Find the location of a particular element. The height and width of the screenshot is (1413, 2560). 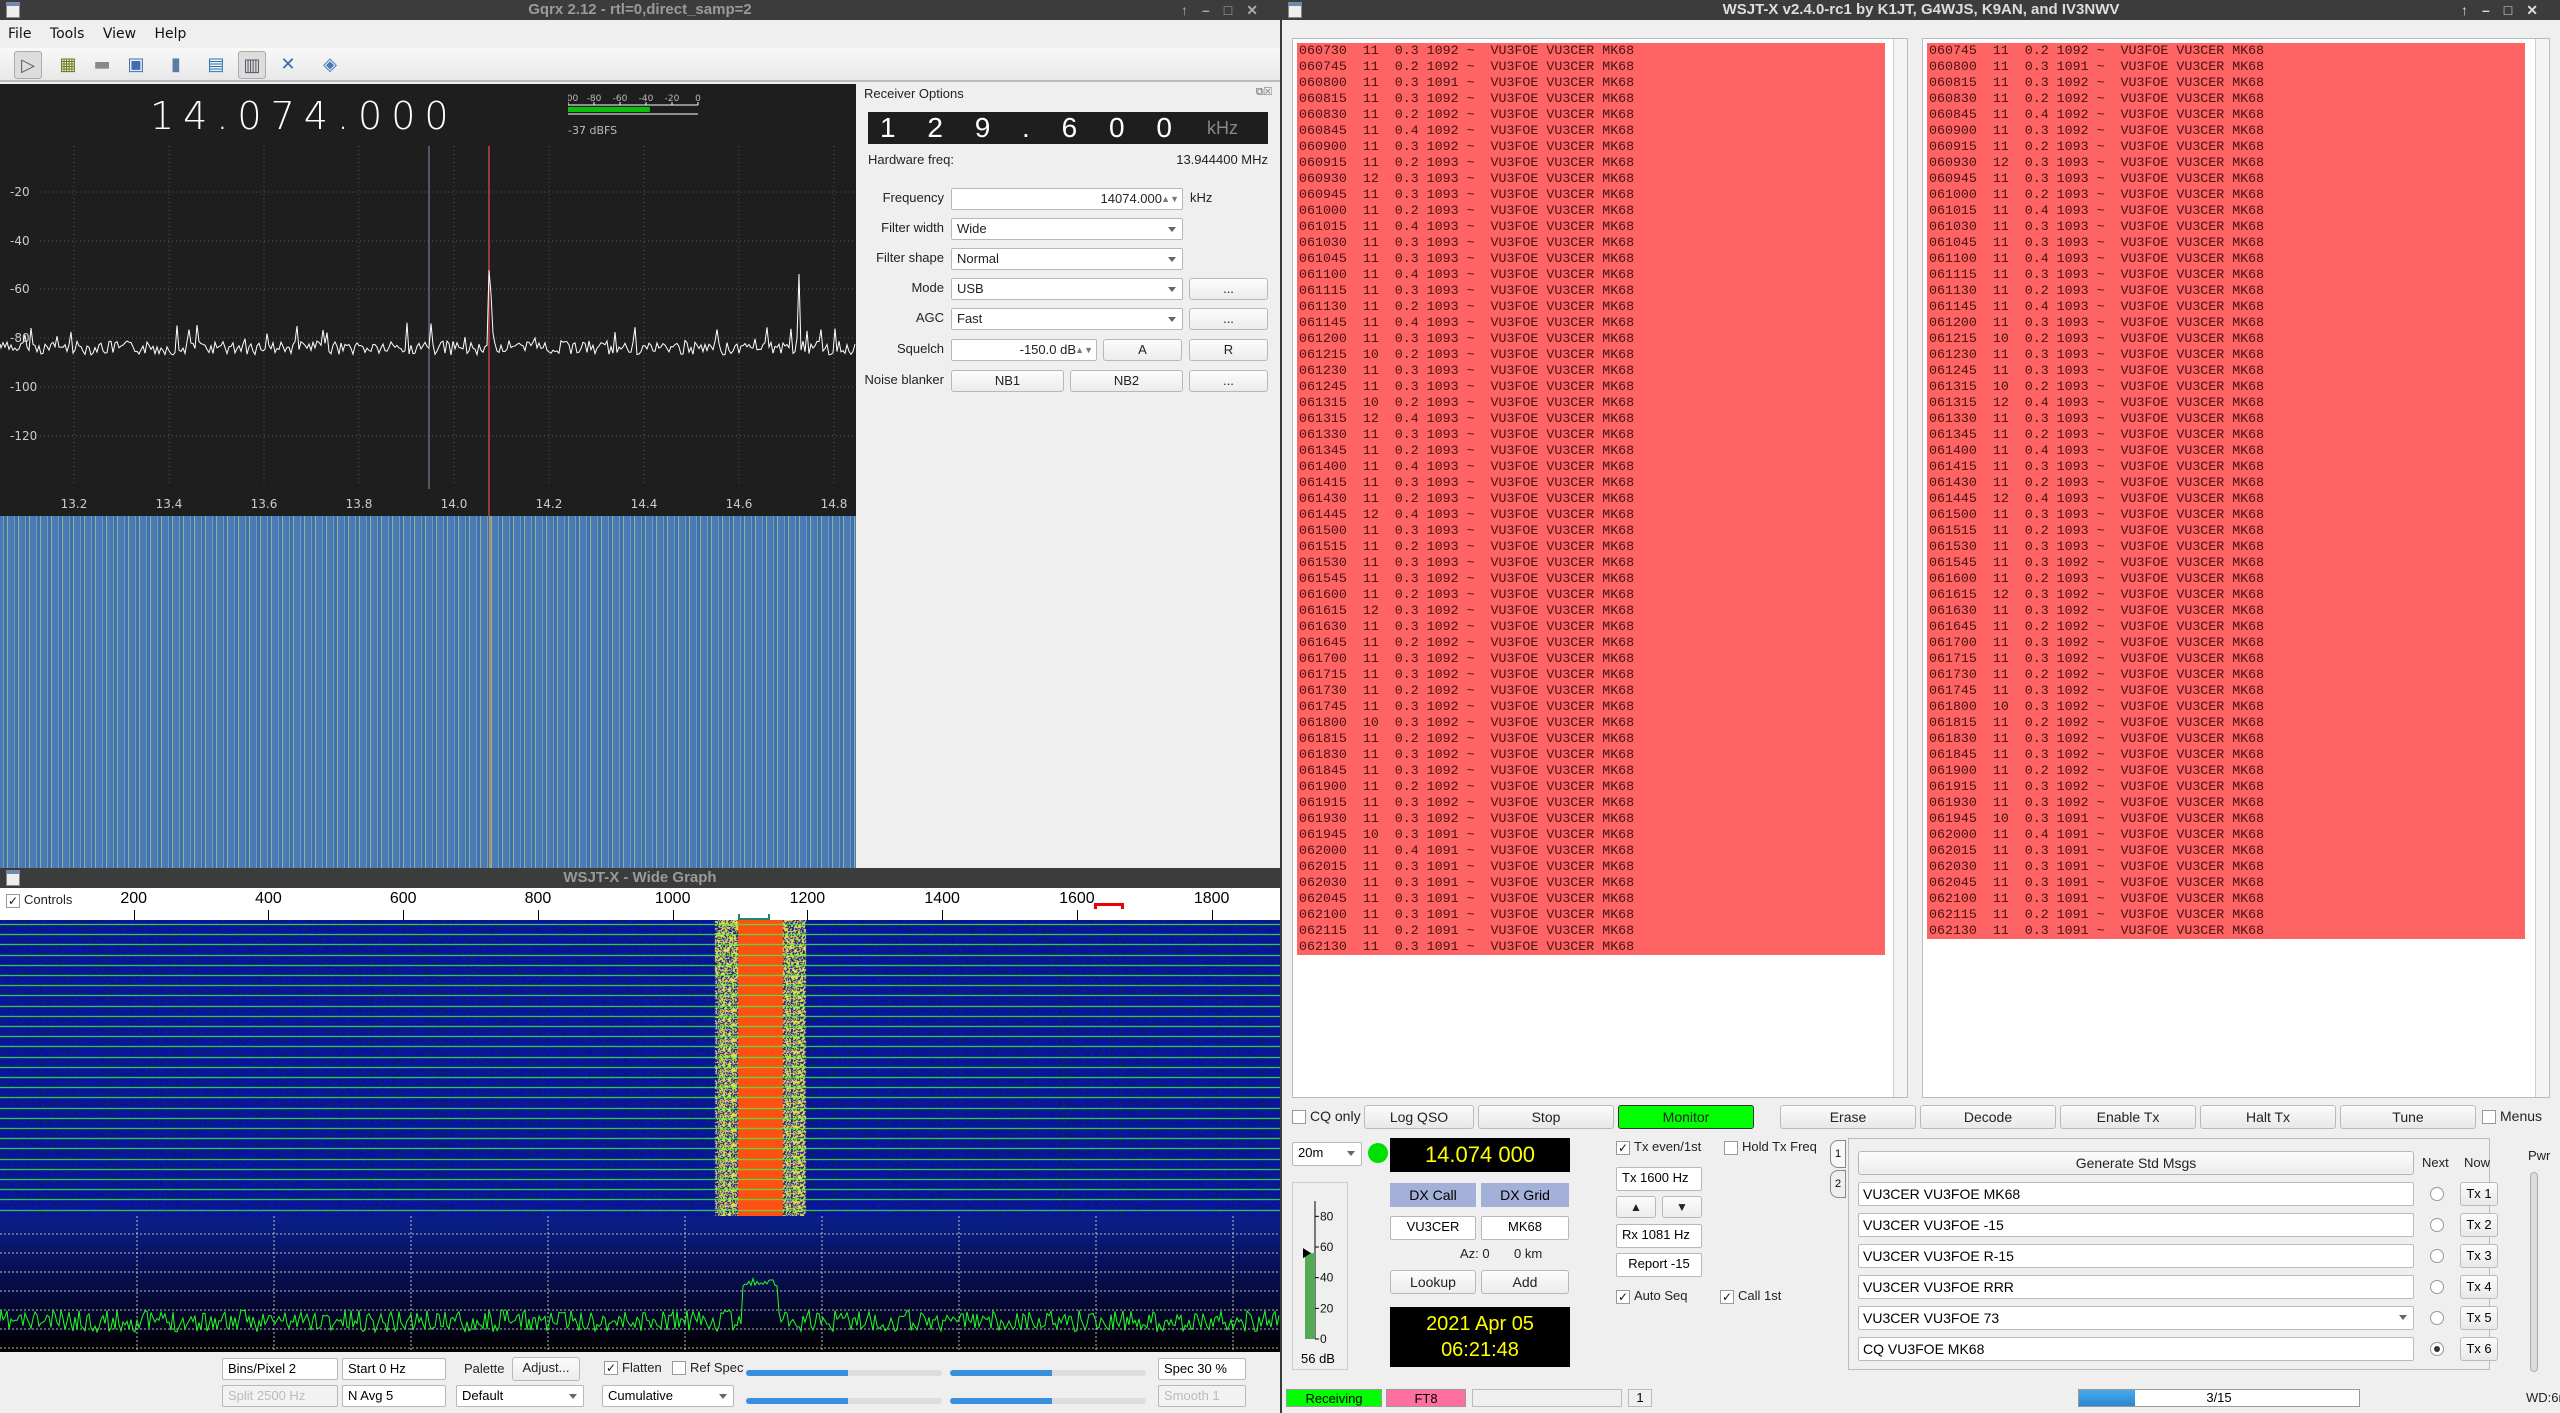

agc-select: Fast is located at coordinates (1067, 319).